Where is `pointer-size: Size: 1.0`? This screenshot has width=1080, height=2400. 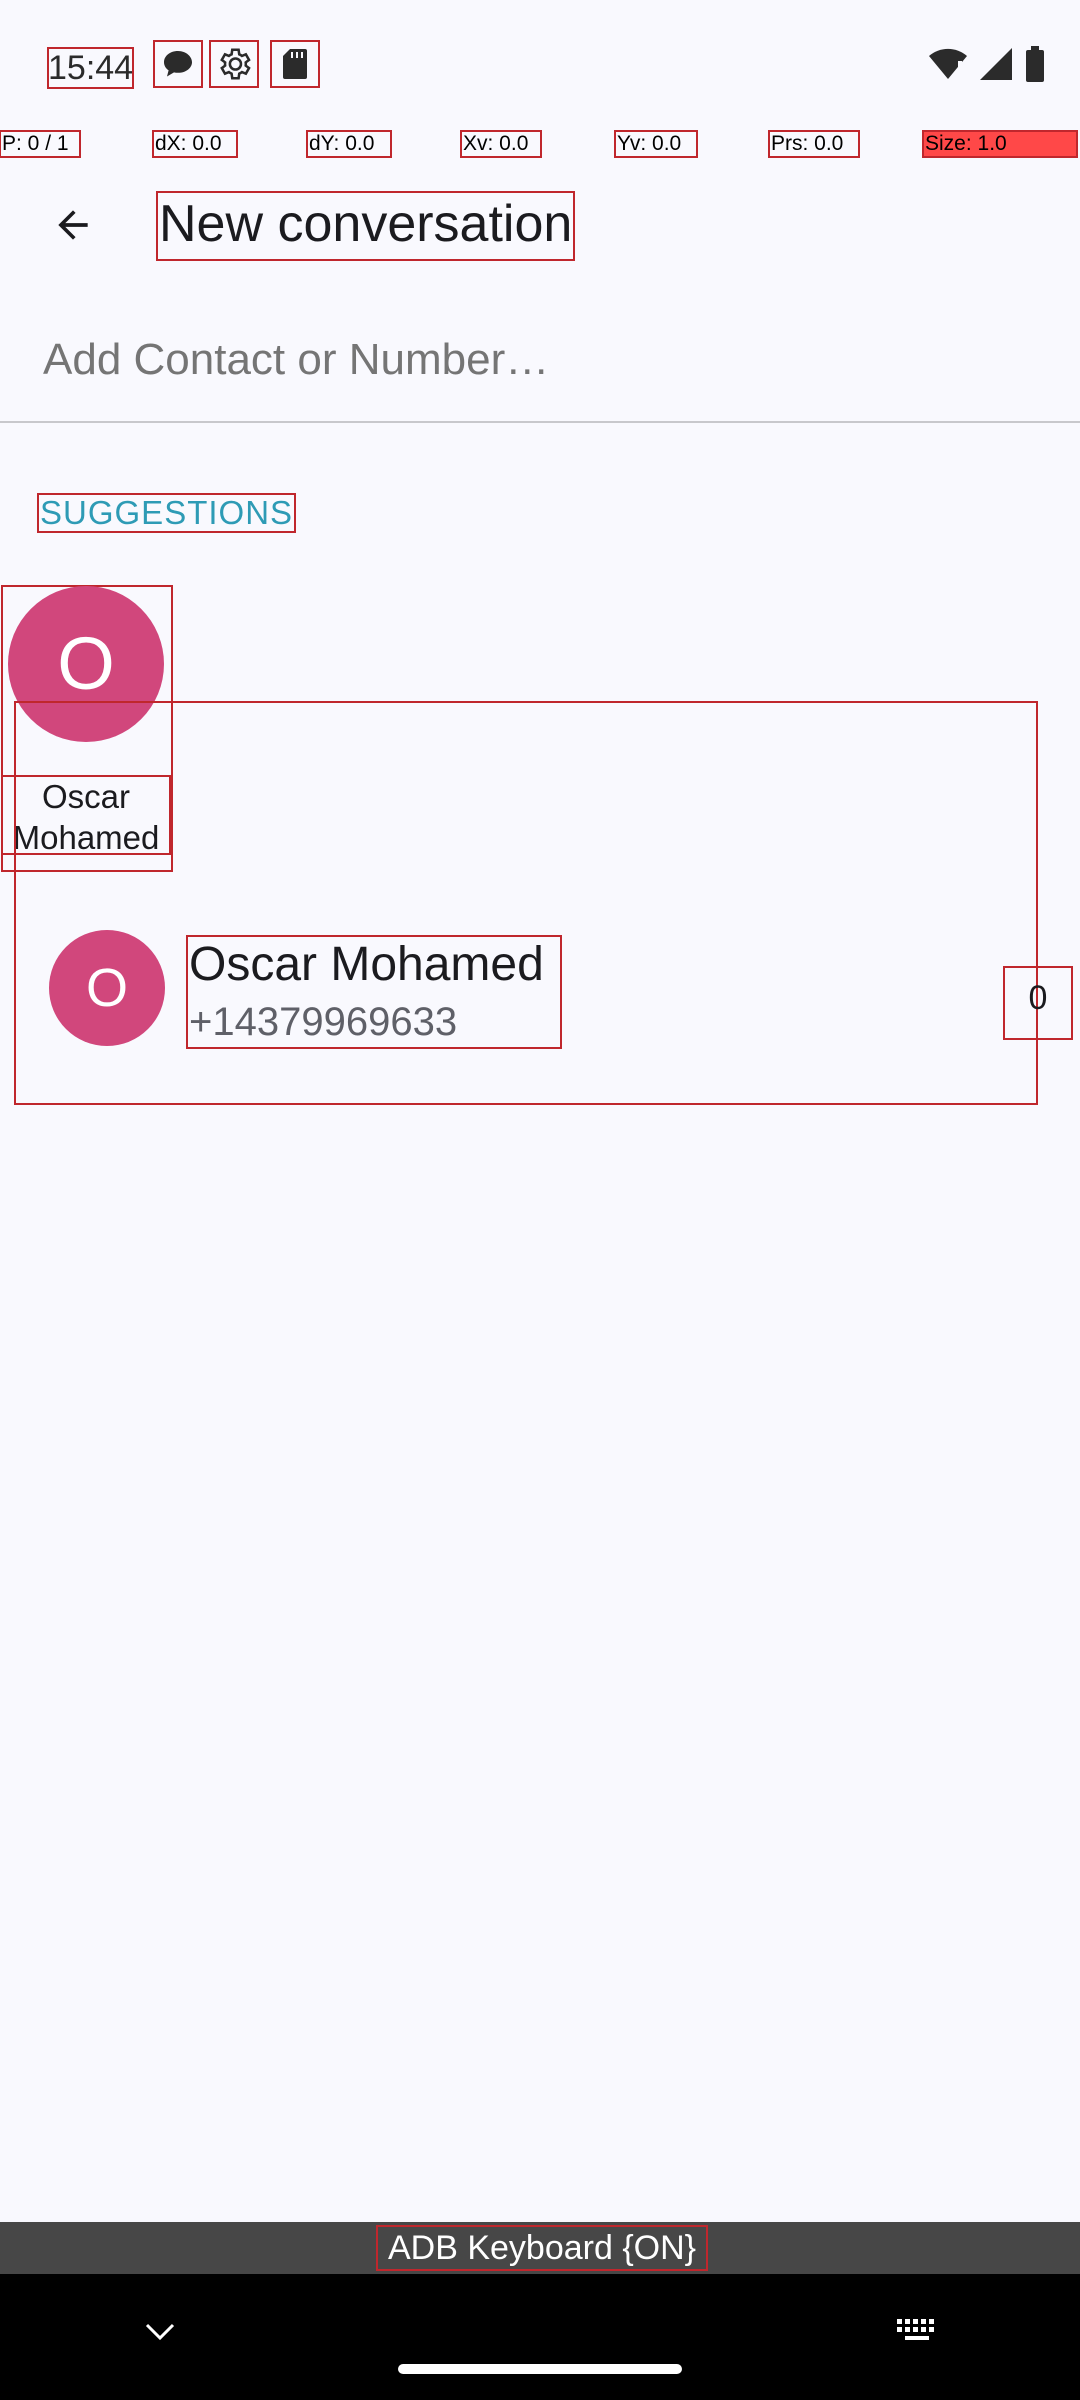 pointer-size: Size: 1.0 is located at coordinates (1000, 144).